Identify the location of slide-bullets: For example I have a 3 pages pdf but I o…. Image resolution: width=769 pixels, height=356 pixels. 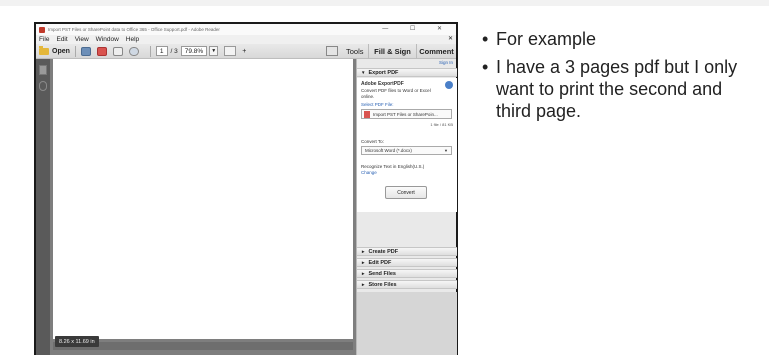
(622, 78).